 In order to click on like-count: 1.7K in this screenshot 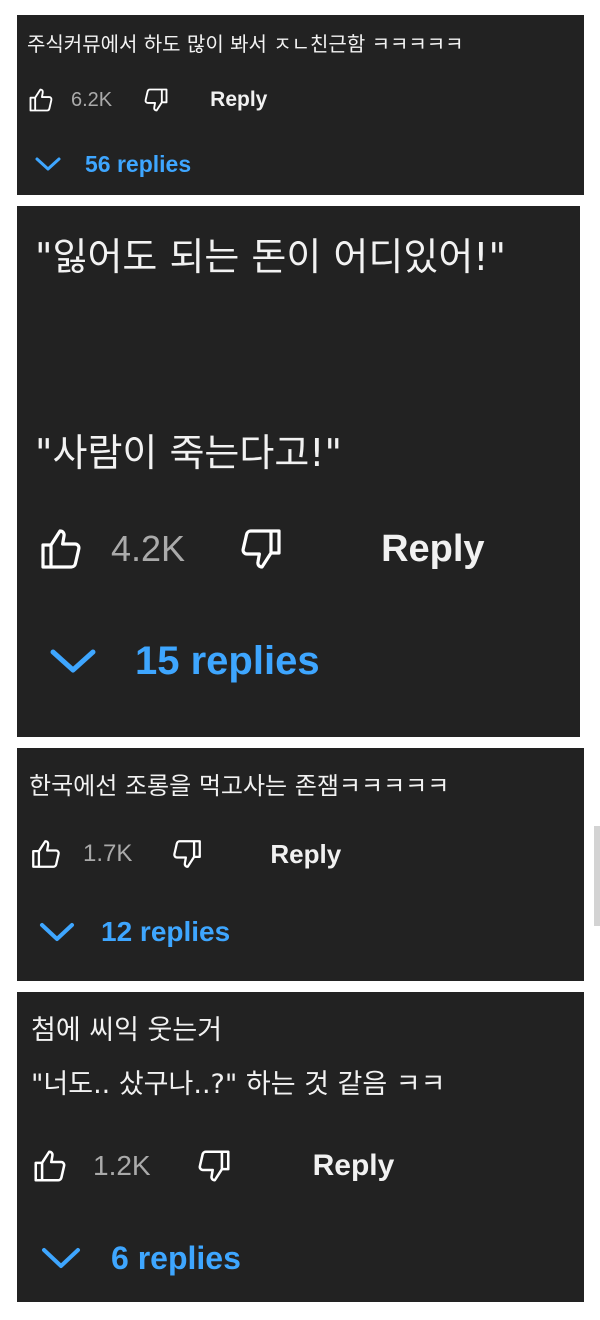, I will do `click(108, 853)`.